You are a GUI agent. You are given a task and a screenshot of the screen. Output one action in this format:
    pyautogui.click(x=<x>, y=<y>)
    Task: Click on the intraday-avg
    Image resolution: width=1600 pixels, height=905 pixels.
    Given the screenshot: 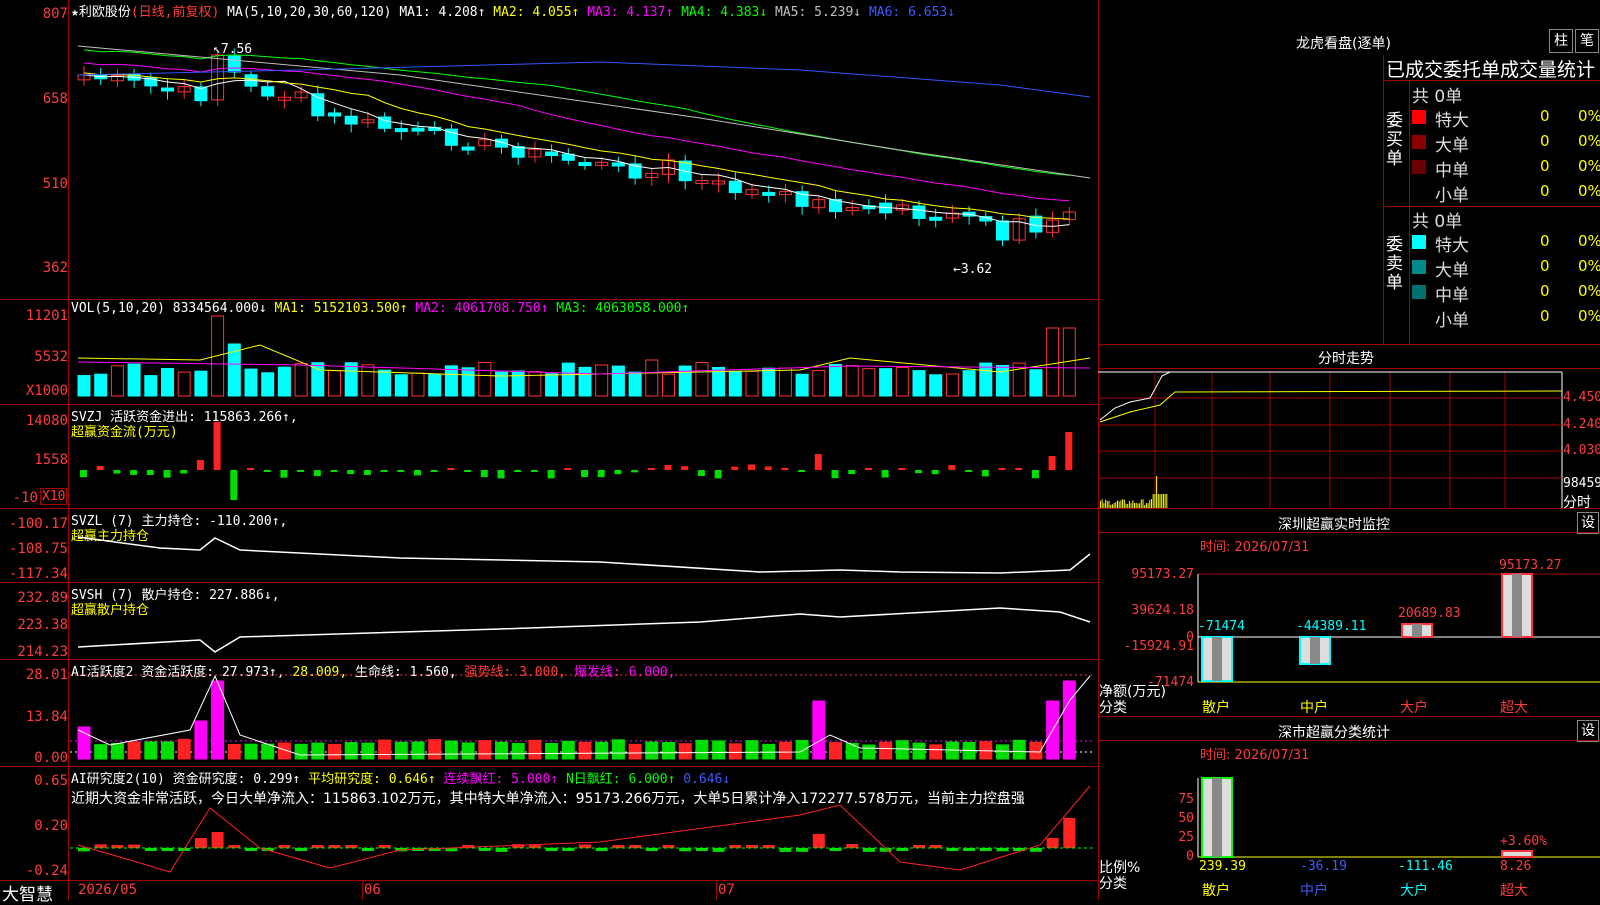 What is the action you would take?
    pyautogui.click(x=1331, y=406)
    